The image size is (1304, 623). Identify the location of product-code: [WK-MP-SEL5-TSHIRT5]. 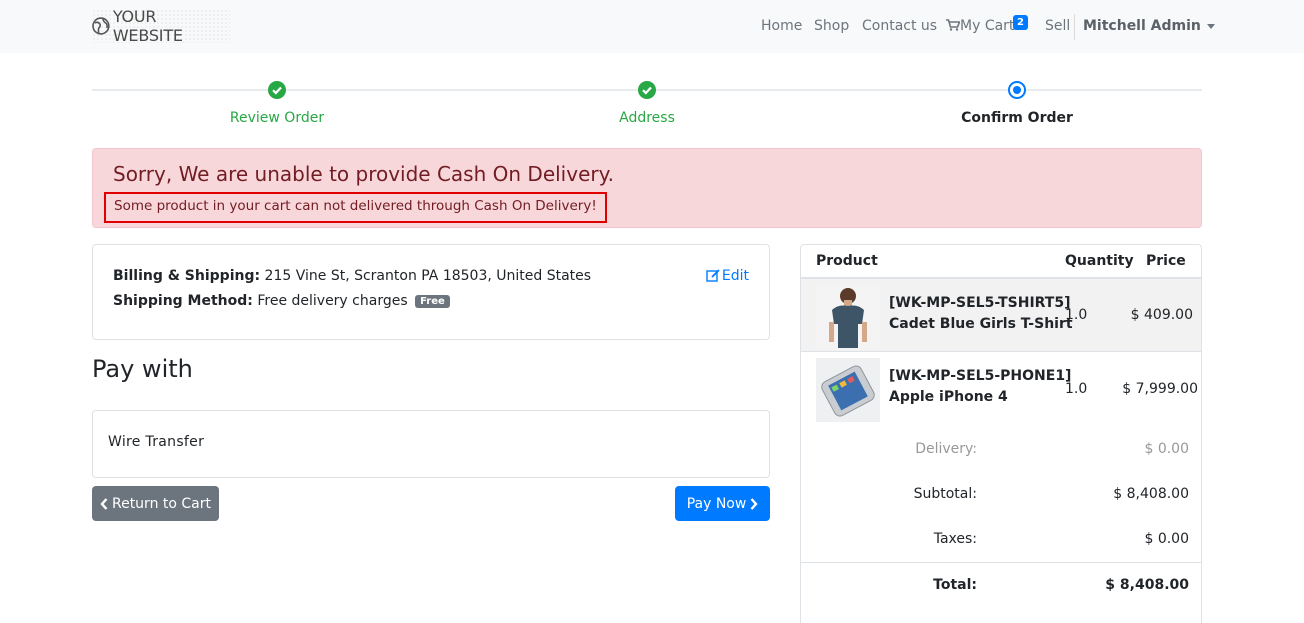
(980, 303).